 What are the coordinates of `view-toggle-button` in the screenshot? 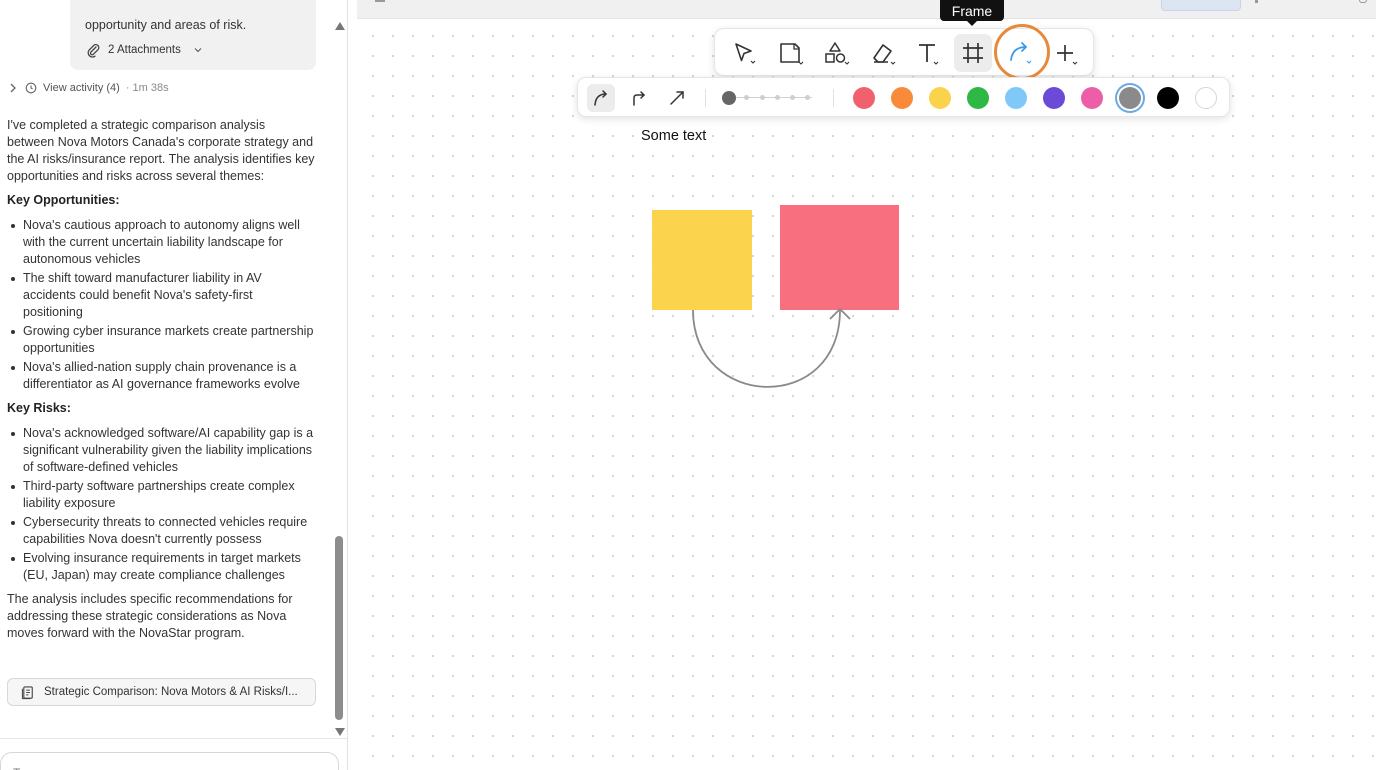 It's located at (1201, 5).